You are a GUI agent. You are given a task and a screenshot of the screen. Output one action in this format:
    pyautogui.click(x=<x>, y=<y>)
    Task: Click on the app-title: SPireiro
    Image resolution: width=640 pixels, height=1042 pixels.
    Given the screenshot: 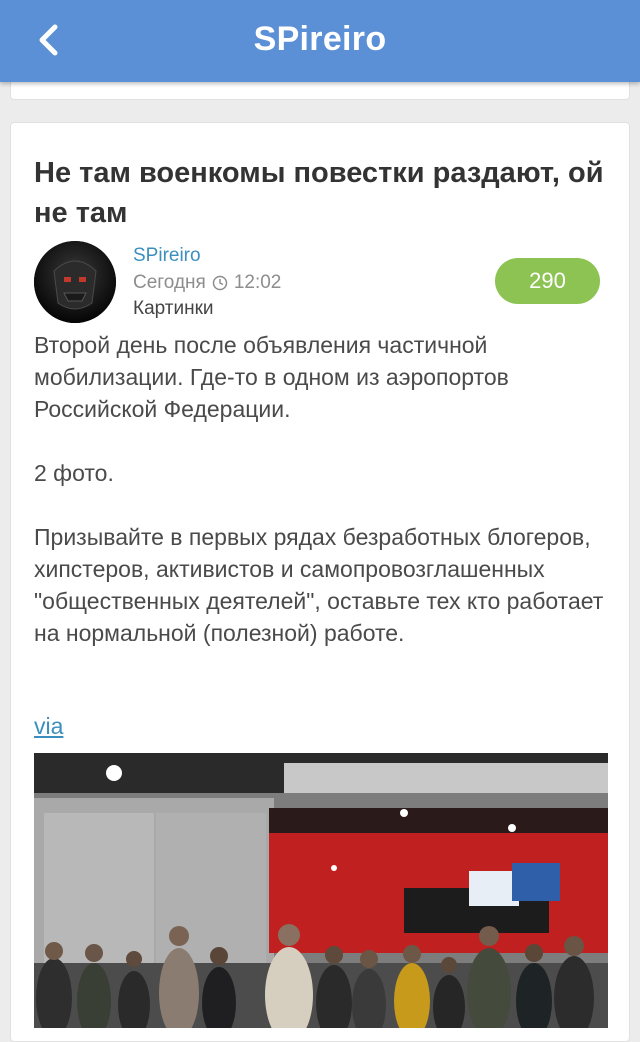 What is the action you would take?
    pyautogui.click(x=320, y=39)
    